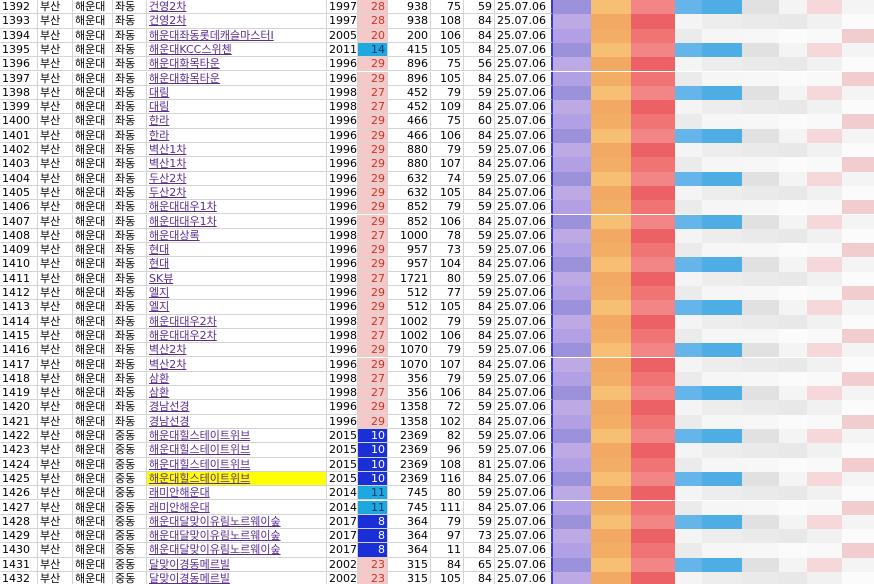  Describe the element at coordinates (437, 321) in the screenshot. I see `table-row: 1414 부산 해운대 좌동 해운대대우2차 1998 27 1002 79 59 25.07.06` at that location.